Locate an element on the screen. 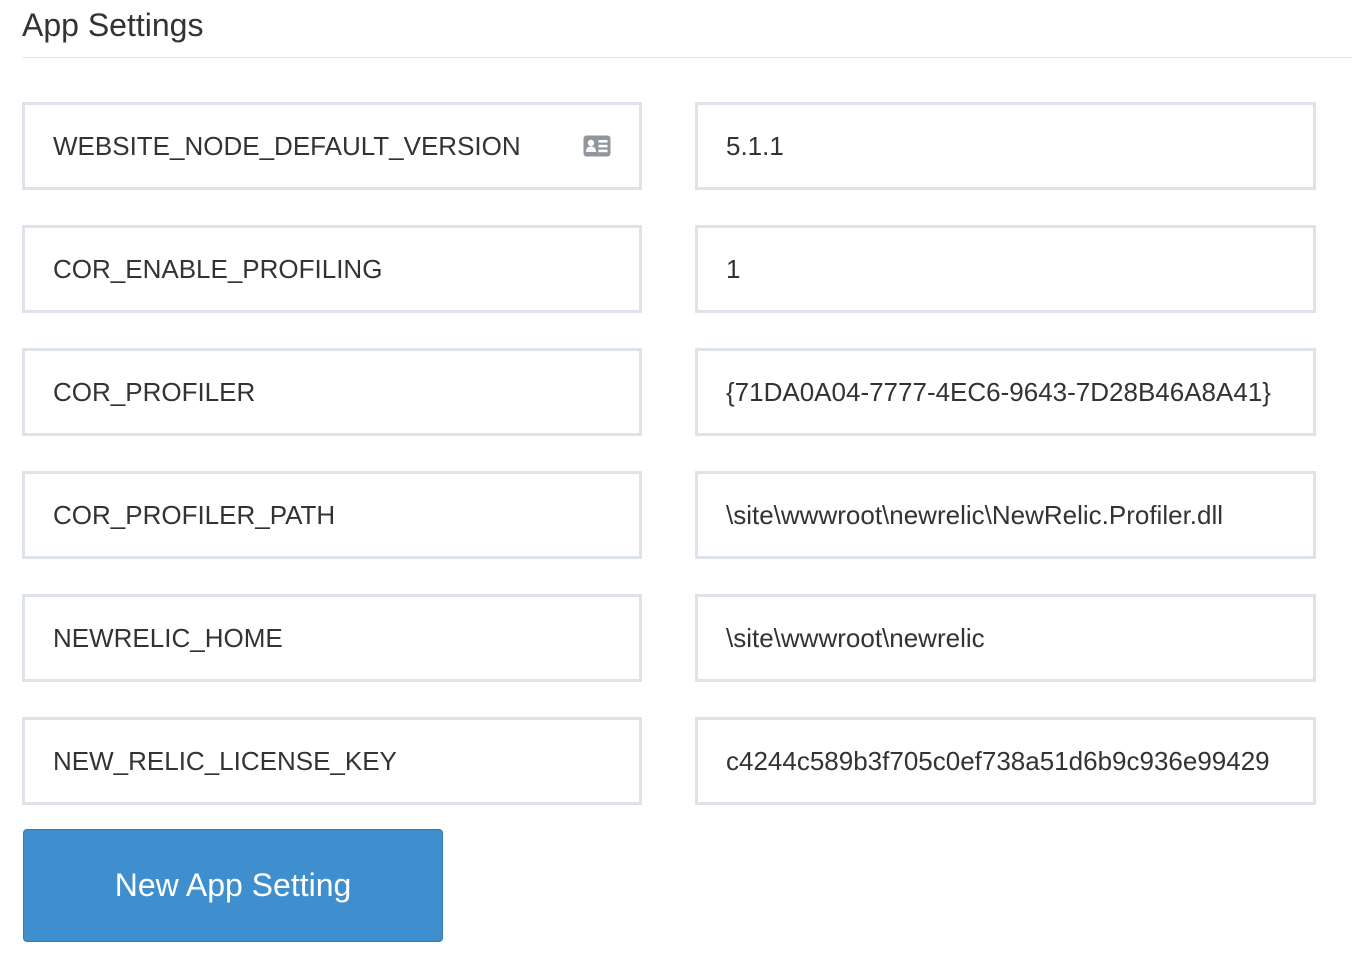  section-title: App Settings is located at coordinates (113, 25).